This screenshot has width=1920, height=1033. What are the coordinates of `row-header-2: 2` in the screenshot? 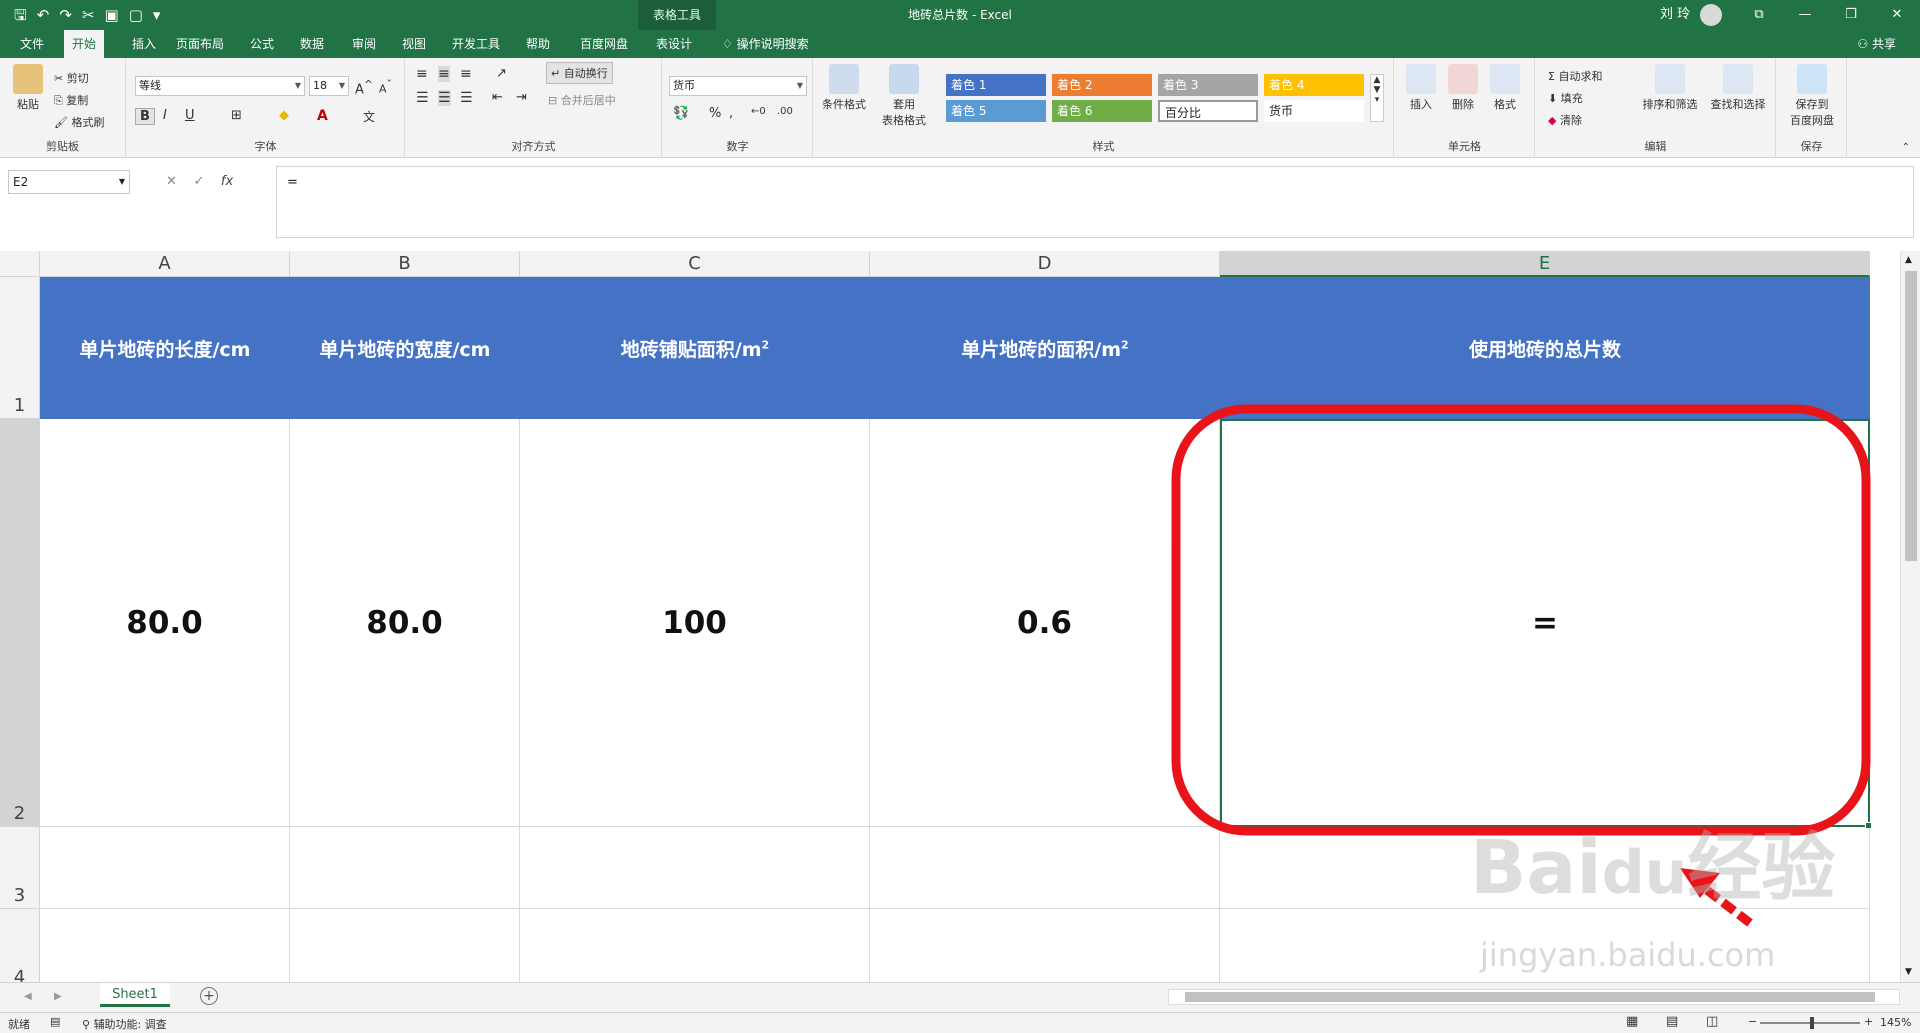 It's located at (20, 623).